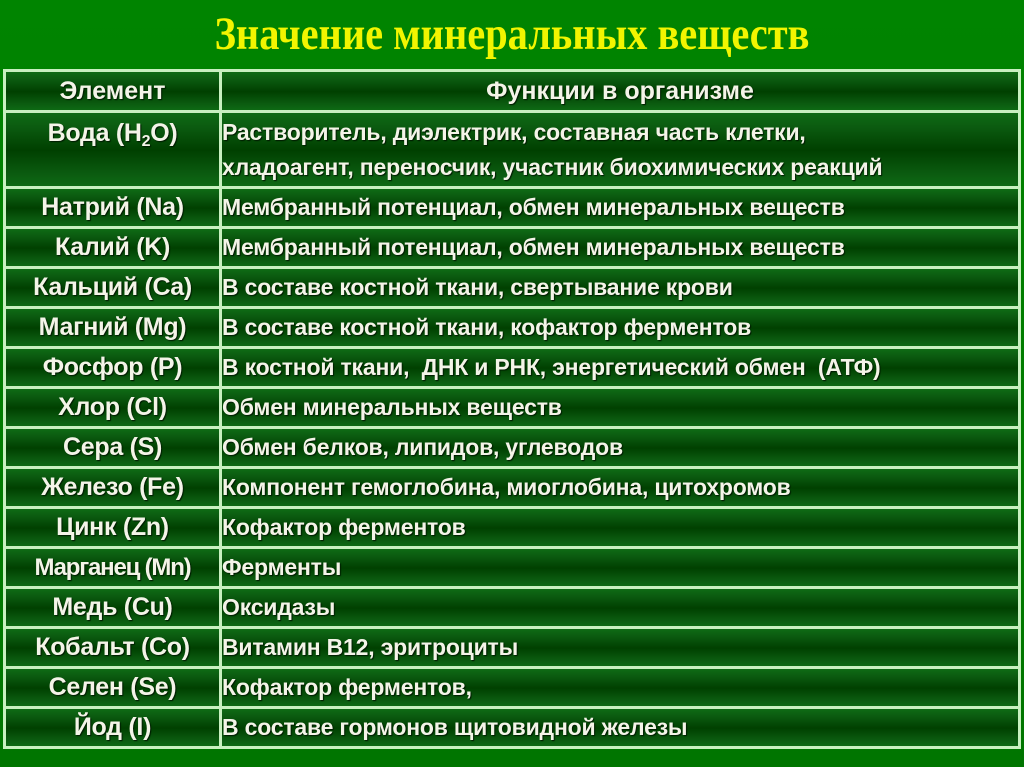  What do you see at coordinates (112, 607) in the screenshot?
I see `element-cell: Медь (Cu)` at bounding box center [112, 607].